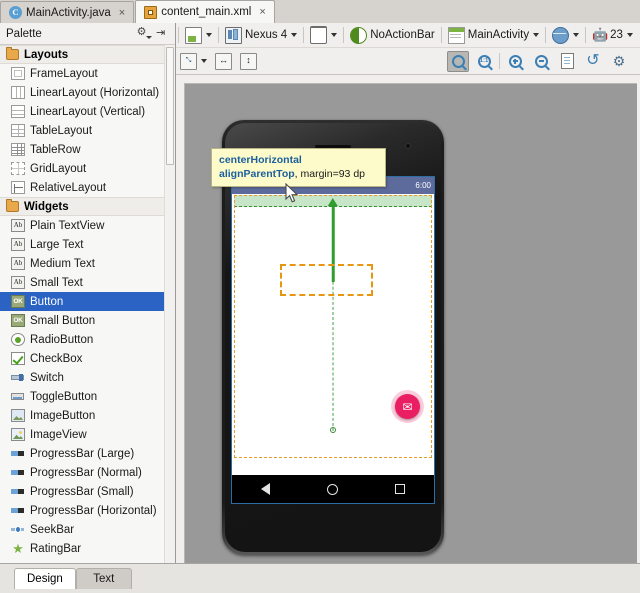 This screenshot has width=640, height=593. What do you see at coordinates (45, 578) in the screenshot?
I see `tab-design: Design` at bounding box center [45, 578].